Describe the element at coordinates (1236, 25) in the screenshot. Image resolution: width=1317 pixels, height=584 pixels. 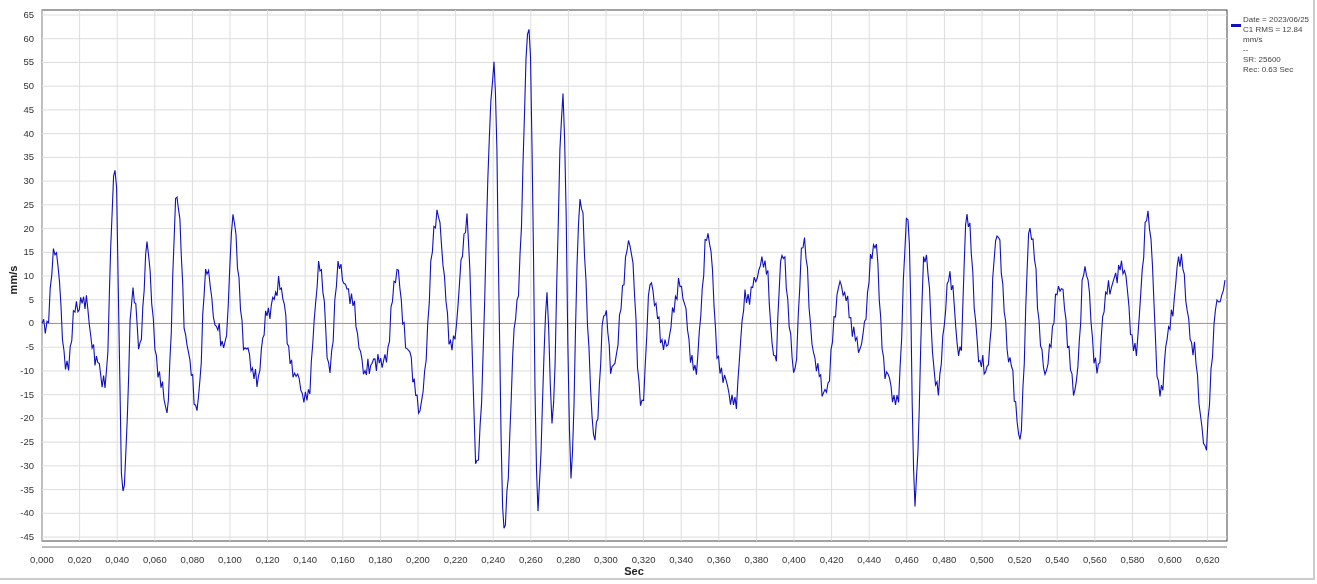
I see `legend-line-icon` at that location.